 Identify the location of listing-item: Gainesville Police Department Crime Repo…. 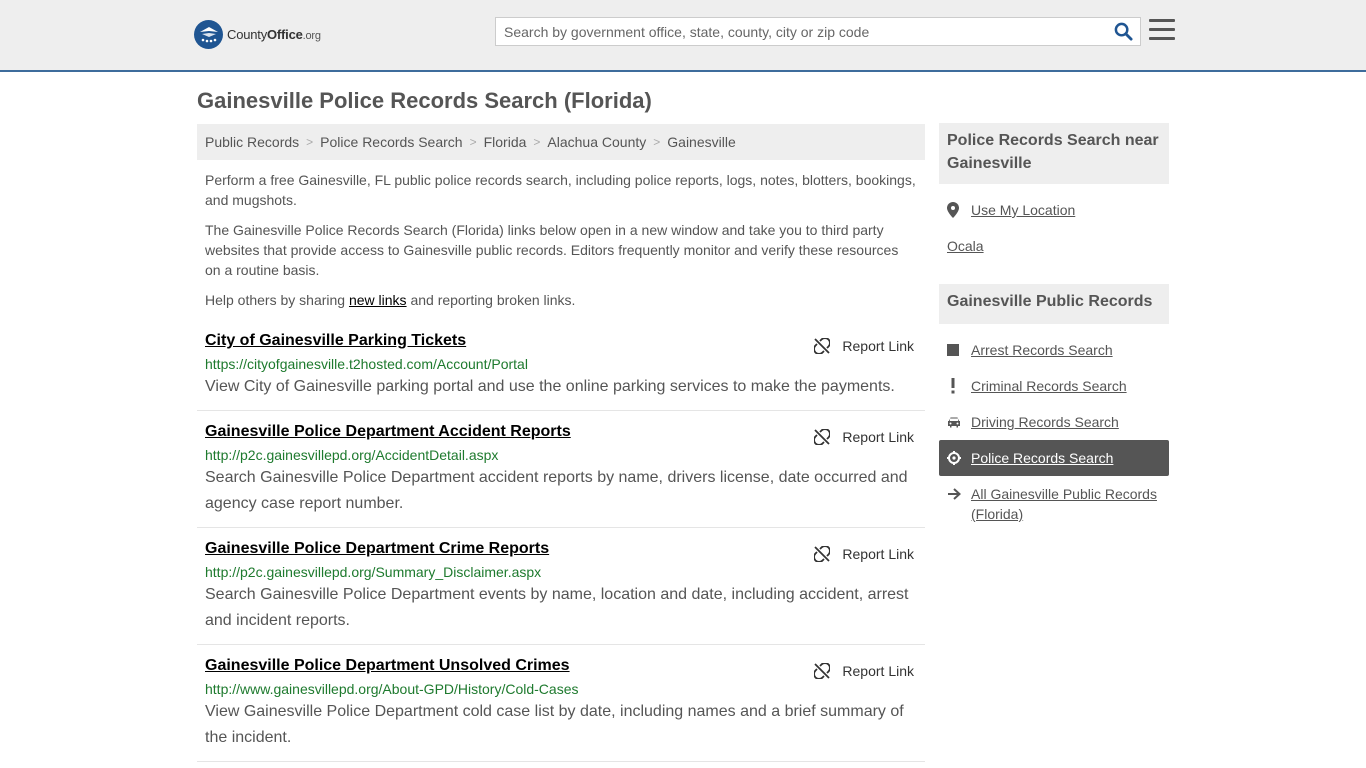
(561, 591).